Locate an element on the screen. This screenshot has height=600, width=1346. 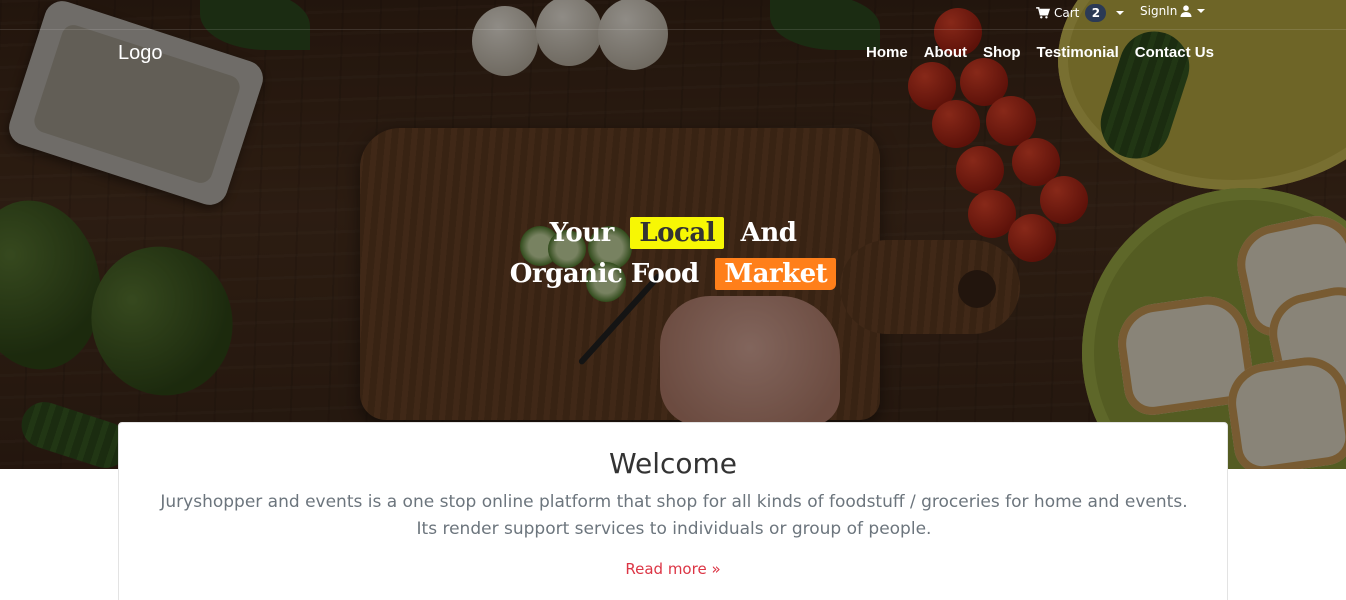
main-nav: Home About Shop Testimonial Contact Us is located at coordinates (1040, 52).